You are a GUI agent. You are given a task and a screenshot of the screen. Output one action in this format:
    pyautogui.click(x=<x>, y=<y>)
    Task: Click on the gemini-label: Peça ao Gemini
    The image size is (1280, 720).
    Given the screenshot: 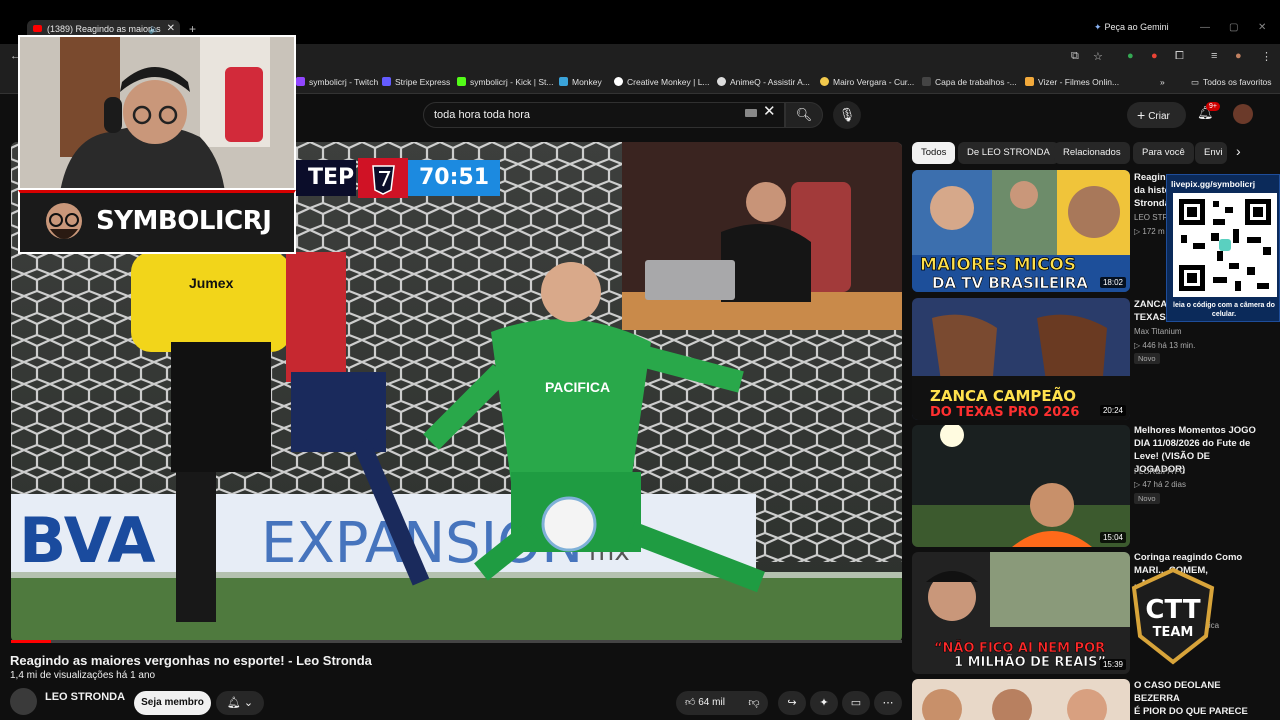 What is the action you would take?
    pyautogui.click(x=1136, y=27)
    